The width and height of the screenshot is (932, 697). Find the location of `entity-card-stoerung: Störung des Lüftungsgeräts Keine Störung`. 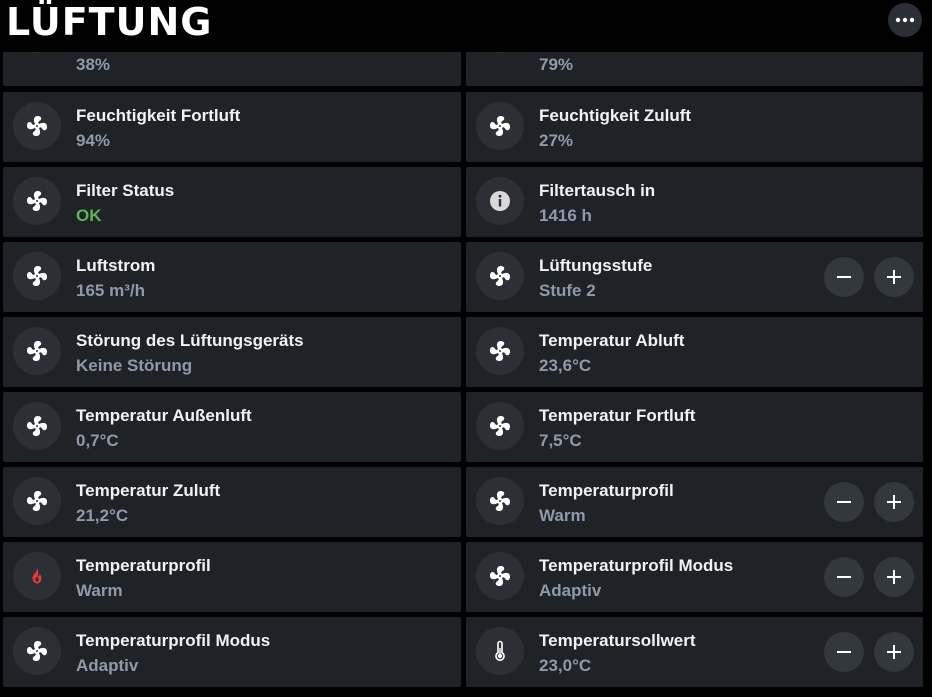

entity-card-stoerung: Störung des Lüftungsgeräts Keine Störung is located at coordinates (232, 352).